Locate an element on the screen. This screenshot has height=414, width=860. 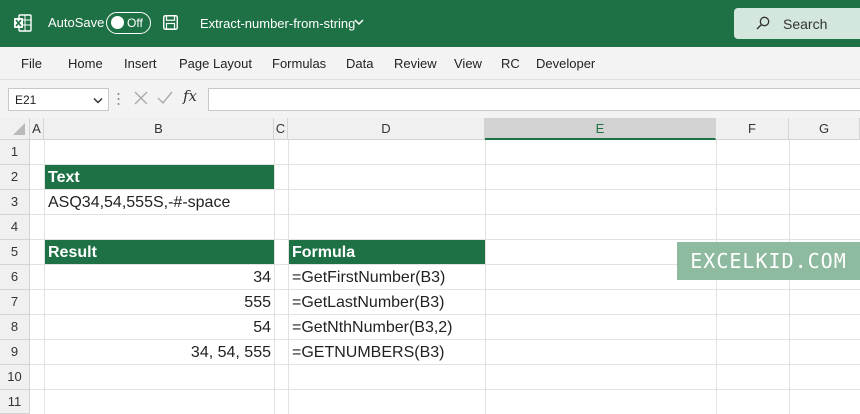
name-box-value: E21 is located at coordinates (26, 100).